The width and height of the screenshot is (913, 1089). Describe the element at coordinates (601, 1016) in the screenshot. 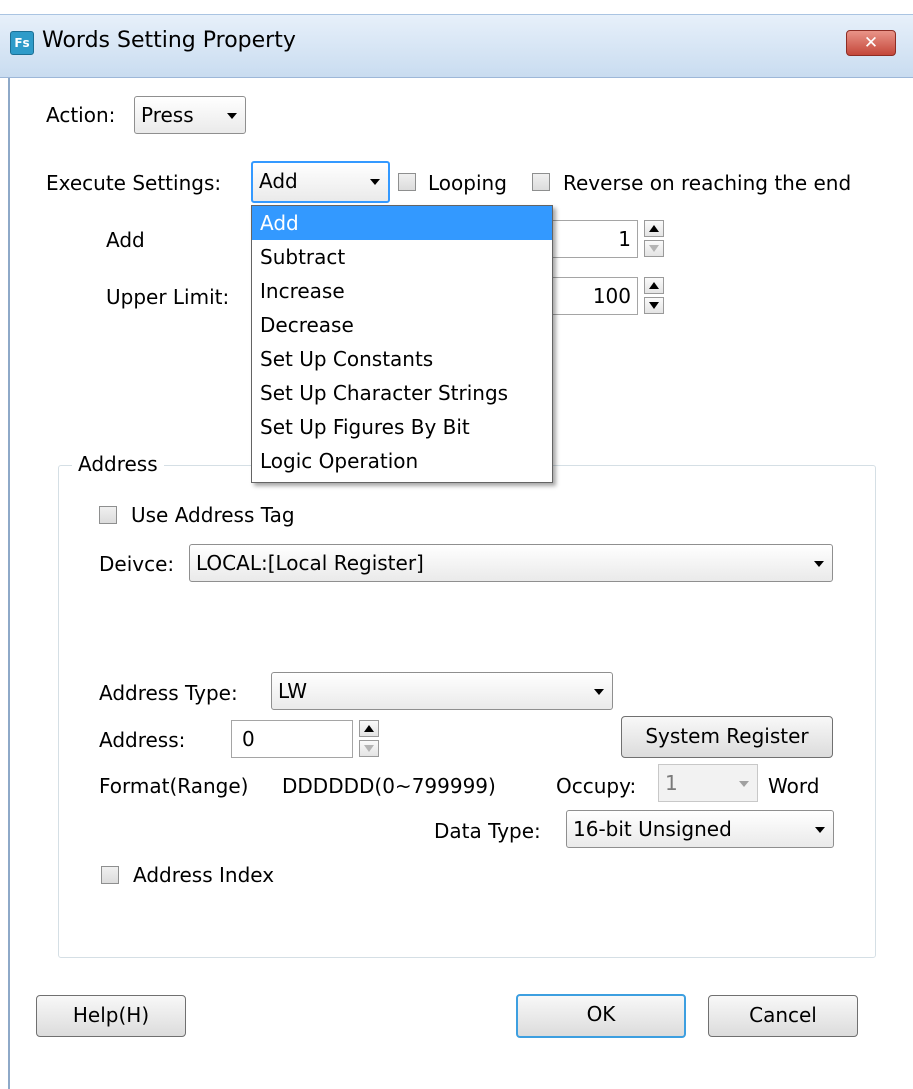

I see `ok-button: OK` at that location.